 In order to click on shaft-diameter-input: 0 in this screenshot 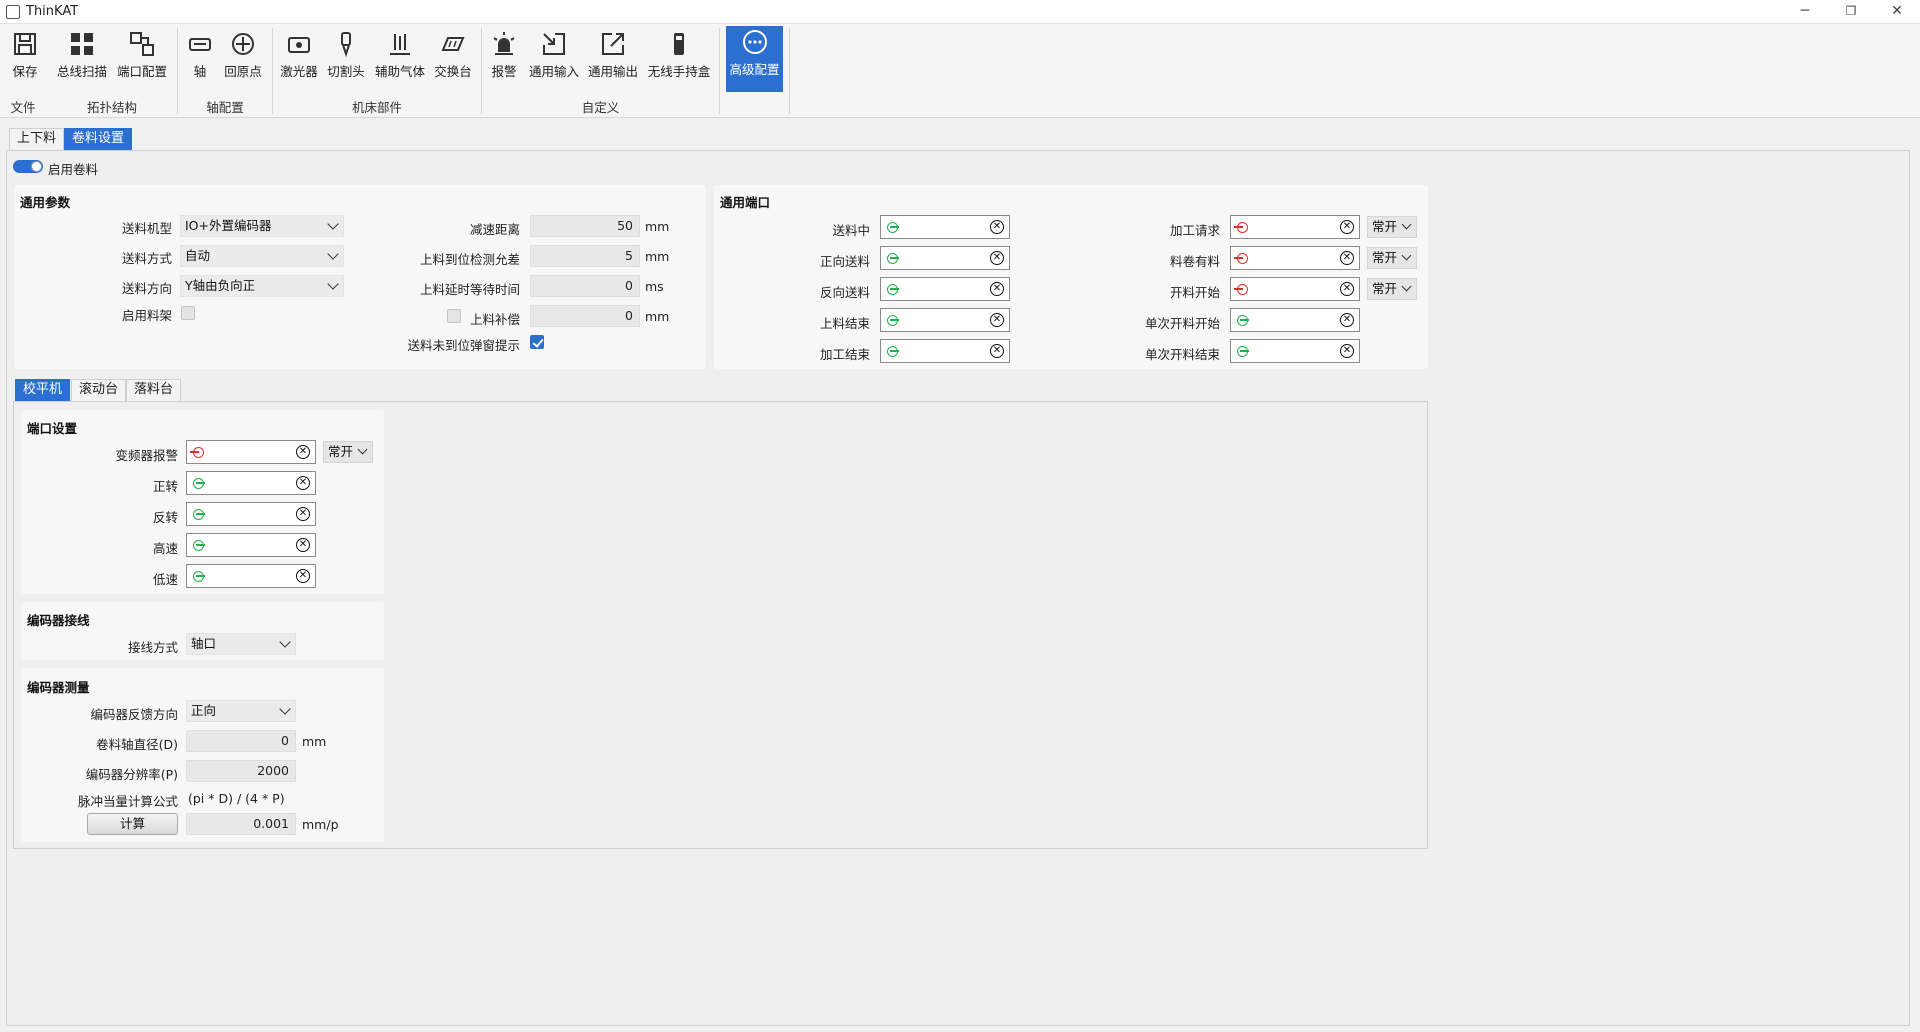, I will do `click(241, 741)`.